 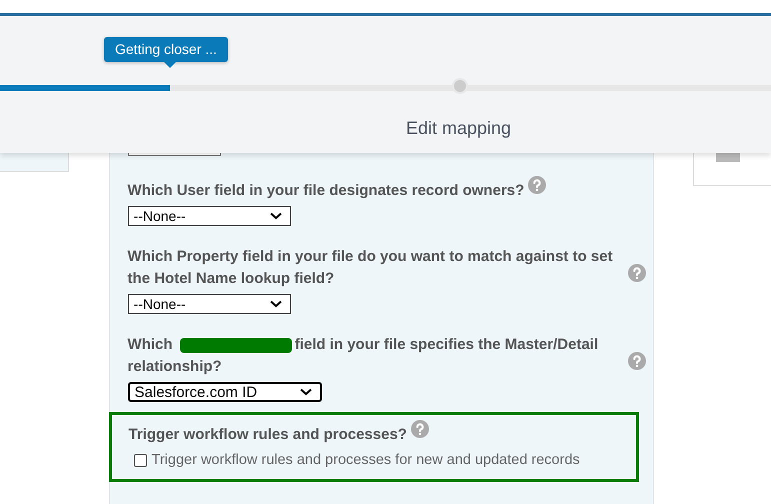 I want to click on tab-shape, so click(x=728, y=157).